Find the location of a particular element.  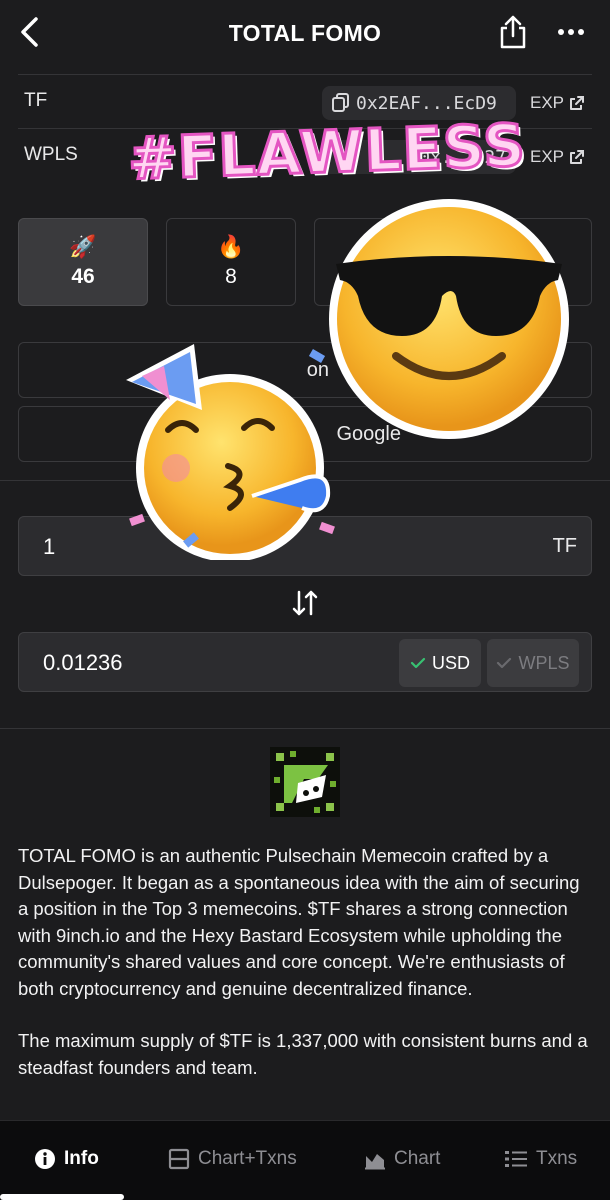

address-text: 0x2EAF...EcD9 is located at coordinates (426, 103).